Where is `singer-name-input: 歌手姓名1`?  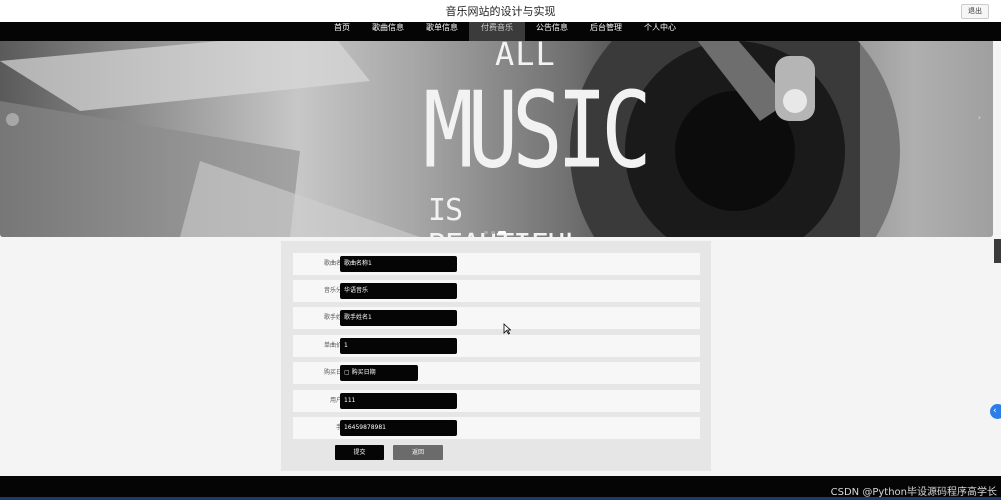
singer-name-input: 歌手姓名1 is located at coordinates (398, 318).